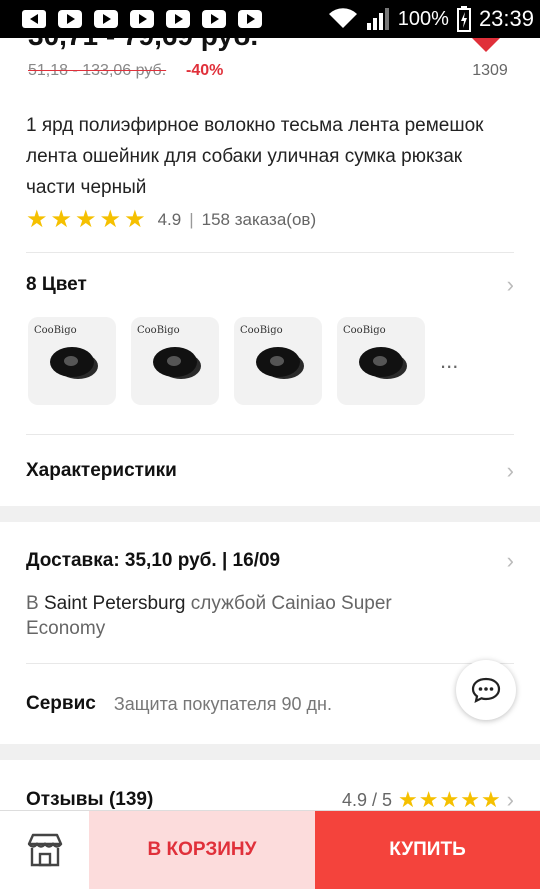 The height and width of the screenshot is (889, 540). Describe the element at coordinates (506, 18) in the screenshot. I see `clock: 23:39` at that location.